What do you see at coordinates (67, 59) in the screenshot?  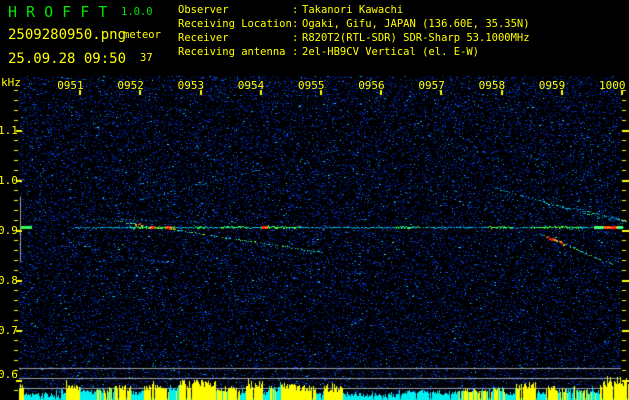 I see `capture-timestamp: 25.09.28 09:50` at bounding box center [67, 59].